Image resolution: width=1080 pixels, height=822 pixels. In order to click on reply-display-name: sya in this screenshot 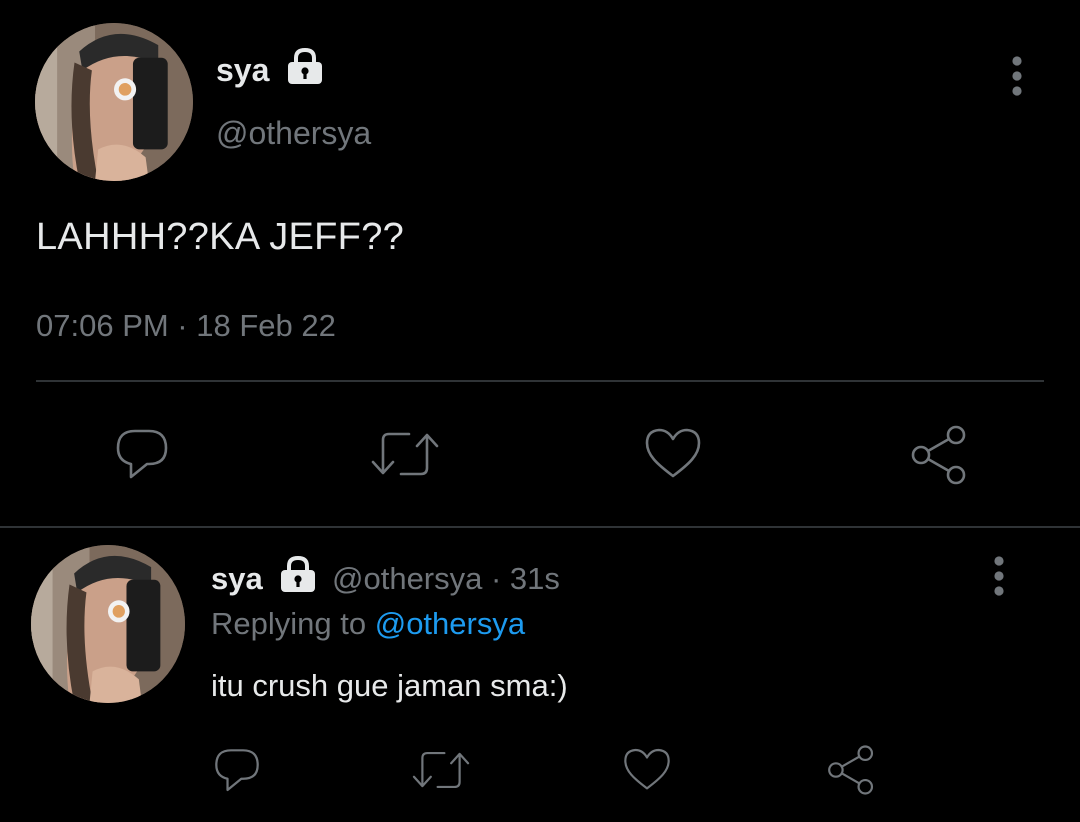, I will do `click(237, 579)`.